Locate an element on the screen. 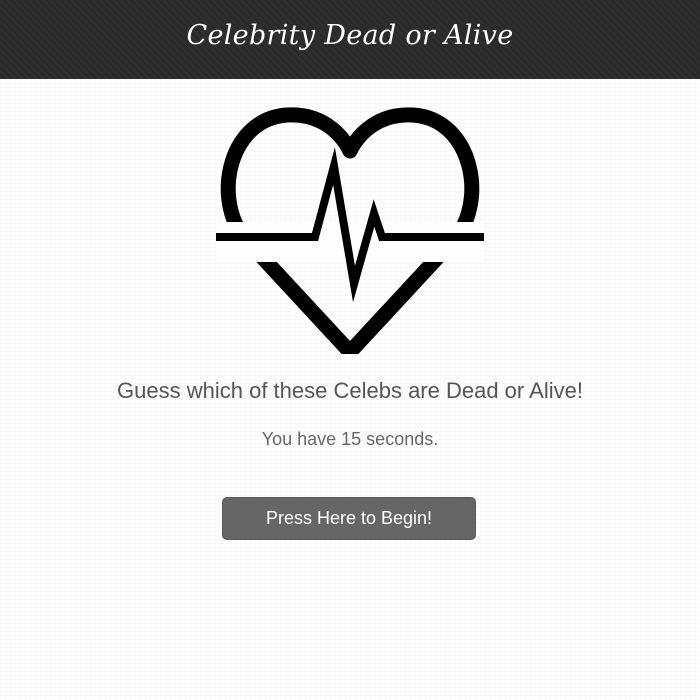 Image resolution: width=700 pixels, height=700 pixels. header-bar: Celebrity Dead or Alive is located at coordinates (350, 39).